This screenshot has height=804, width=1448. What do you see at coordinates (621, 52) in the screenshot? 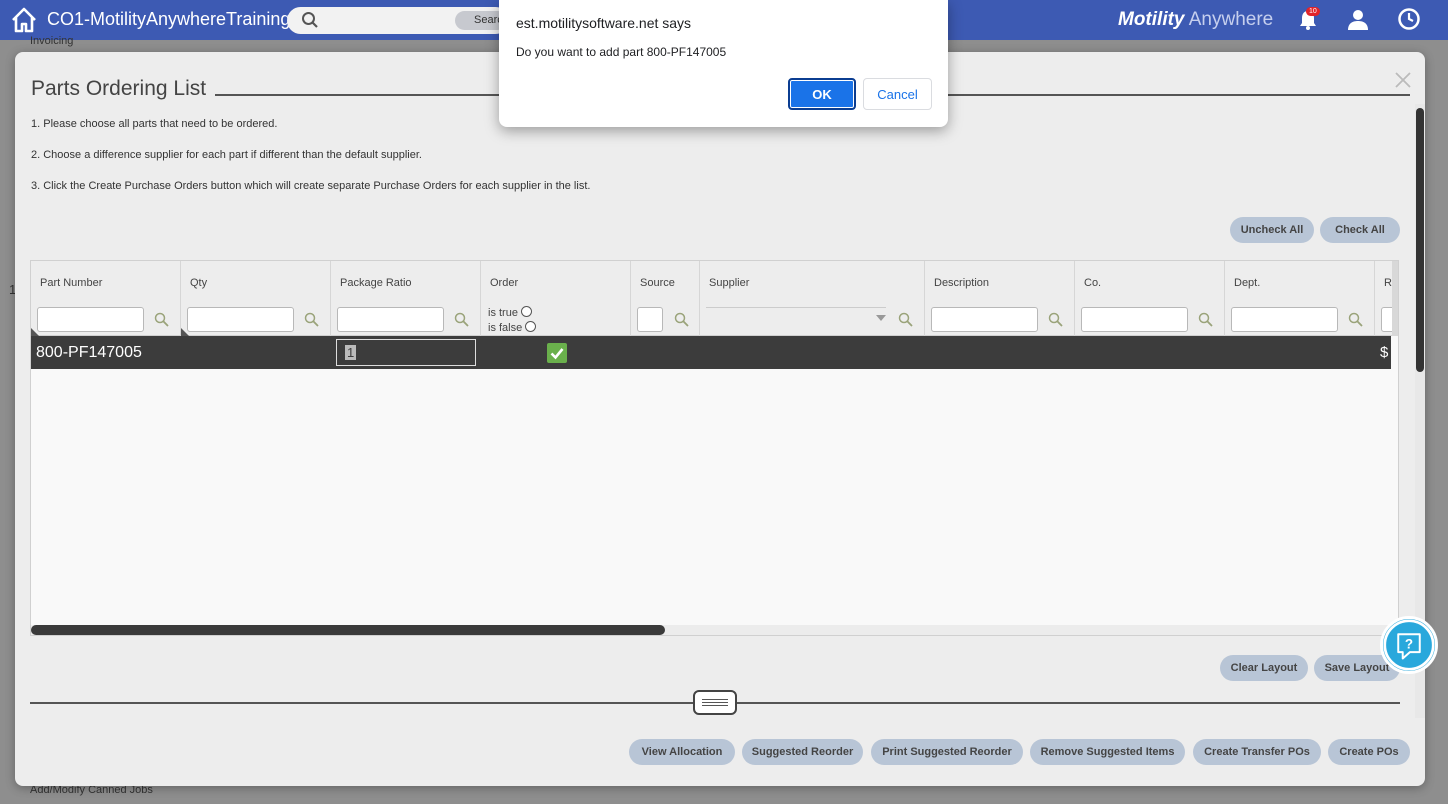
I see `dialog-message: Do you want to add part 800-PF147005` at bounding box center [621, 52].